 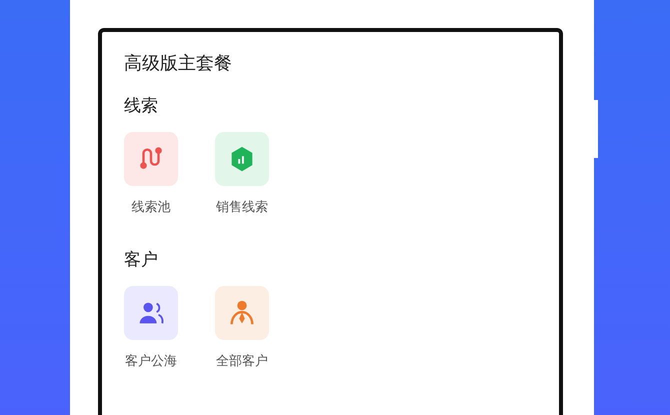 What do you see at coordinates (141, 260) in the screenshot?
I see `section-title: 客户` at bounding box center [141, 260].